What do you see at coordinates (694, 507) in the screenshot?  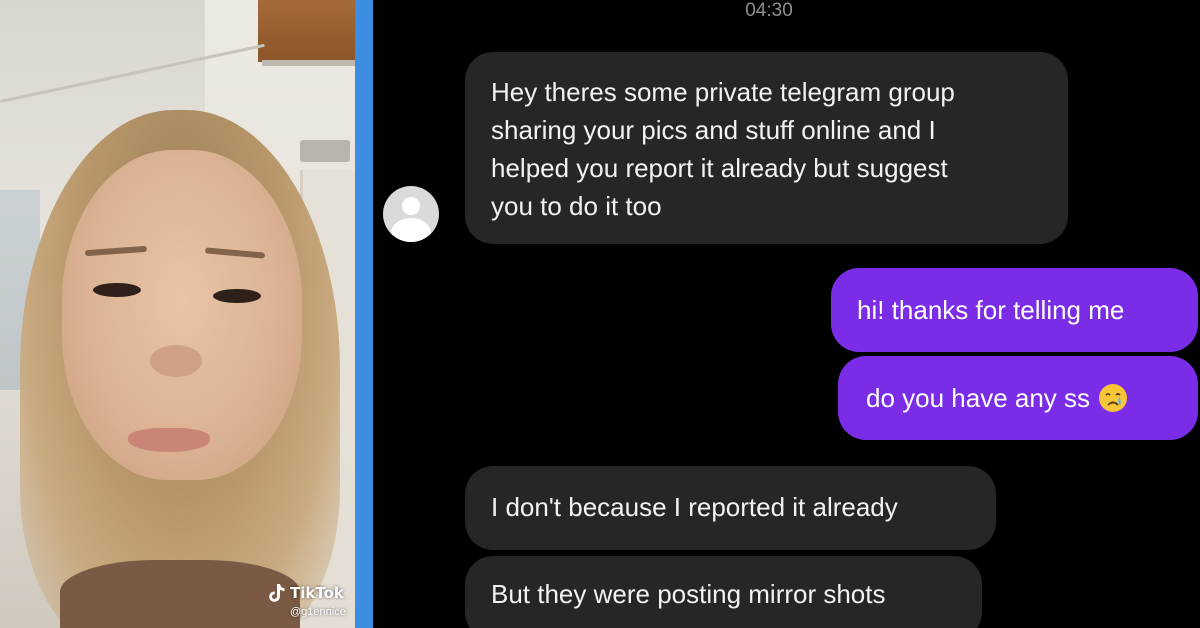 I see `message-text-line: I don't because I reported it already` at bounding box center [694, 507].